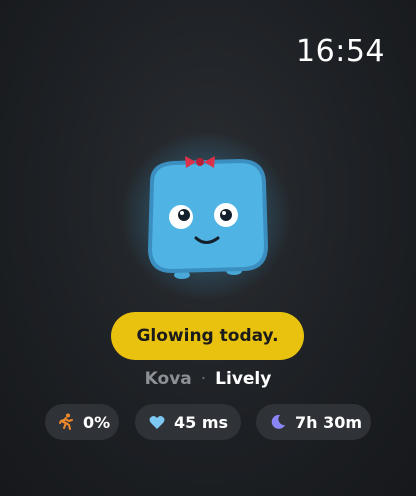 The width and height of the screenshot is (416, 496). Describe the element at coordinates (168, 379) in the screenshot. I see `pet-name: Kova` at that location.